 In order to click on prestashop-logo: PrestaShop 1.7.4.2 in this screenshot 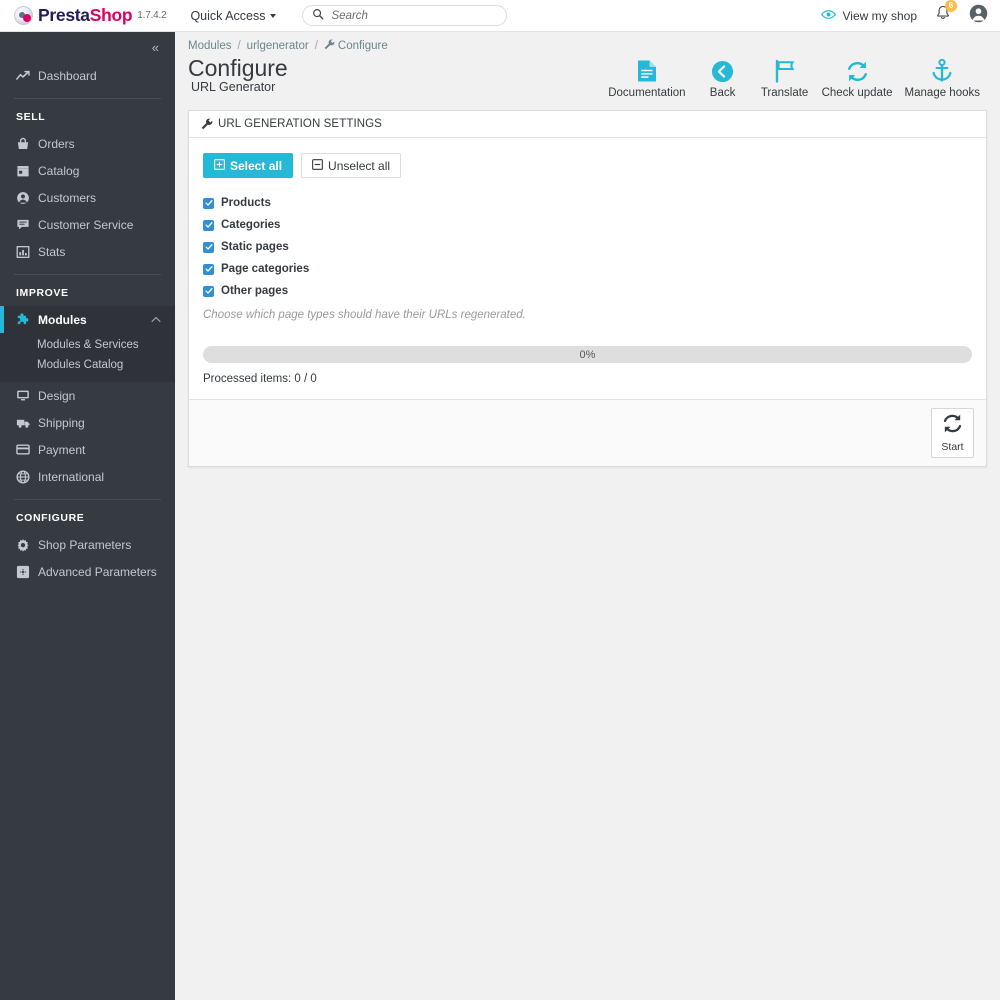, I will do `click(90, 15)`.